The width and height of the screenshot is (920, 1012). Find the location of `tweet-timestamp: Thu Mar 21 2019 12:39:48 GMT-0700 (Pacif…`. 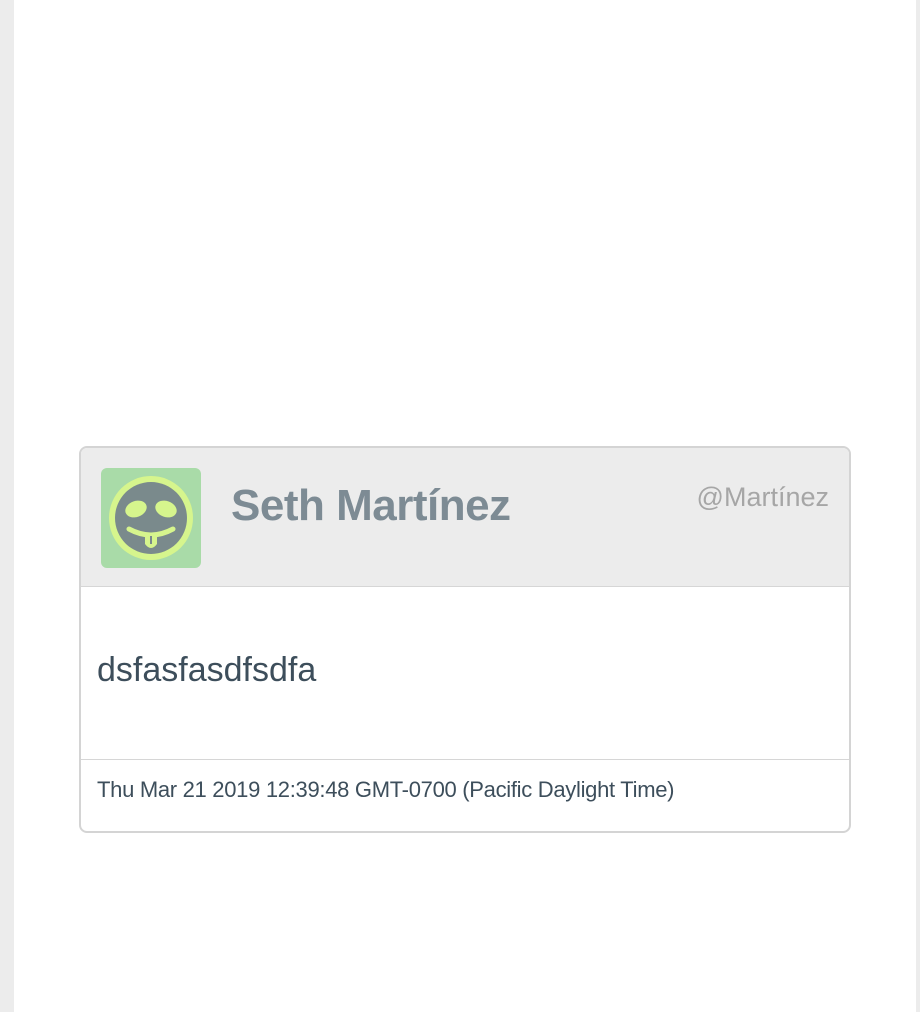

tweet-timestamp: Thu Mar 21 2019 12:39:48 GMT-0700 (Pacif… is located at coordinates (386, 789).